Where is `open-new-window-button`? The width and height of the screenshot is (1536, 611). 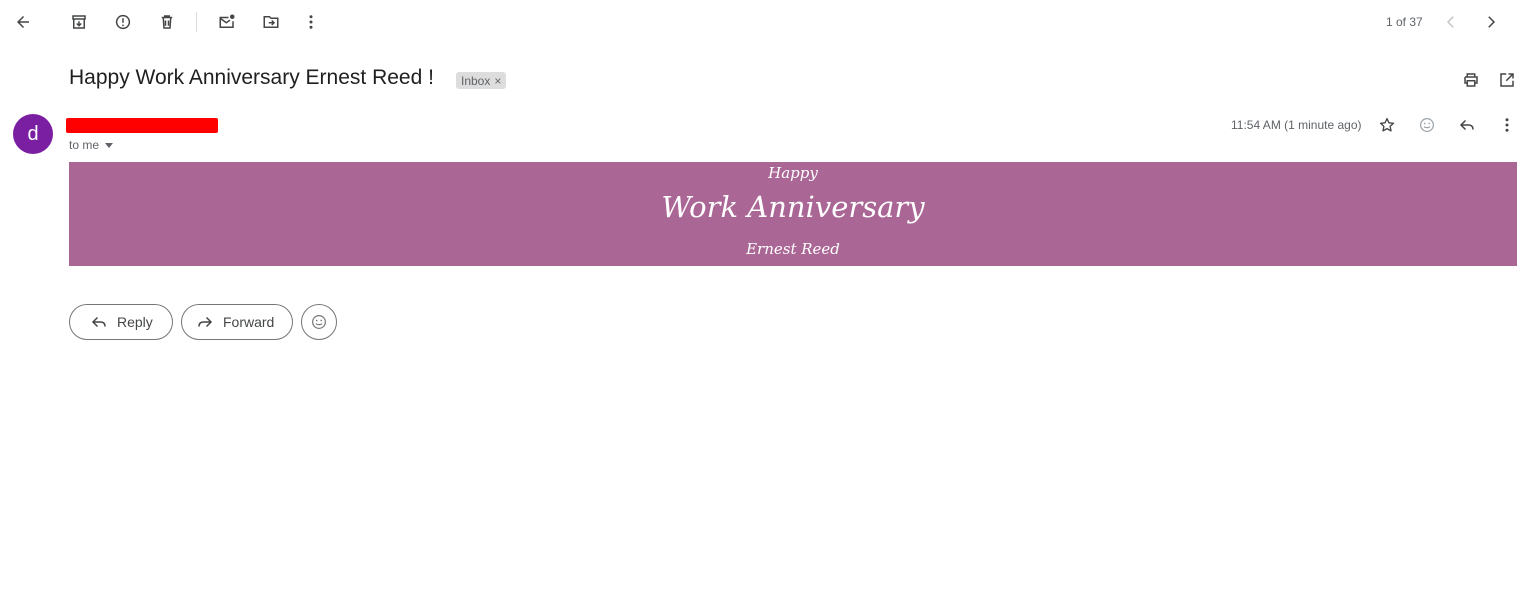 open-new-window-button is located at coordinates (1507, 80).